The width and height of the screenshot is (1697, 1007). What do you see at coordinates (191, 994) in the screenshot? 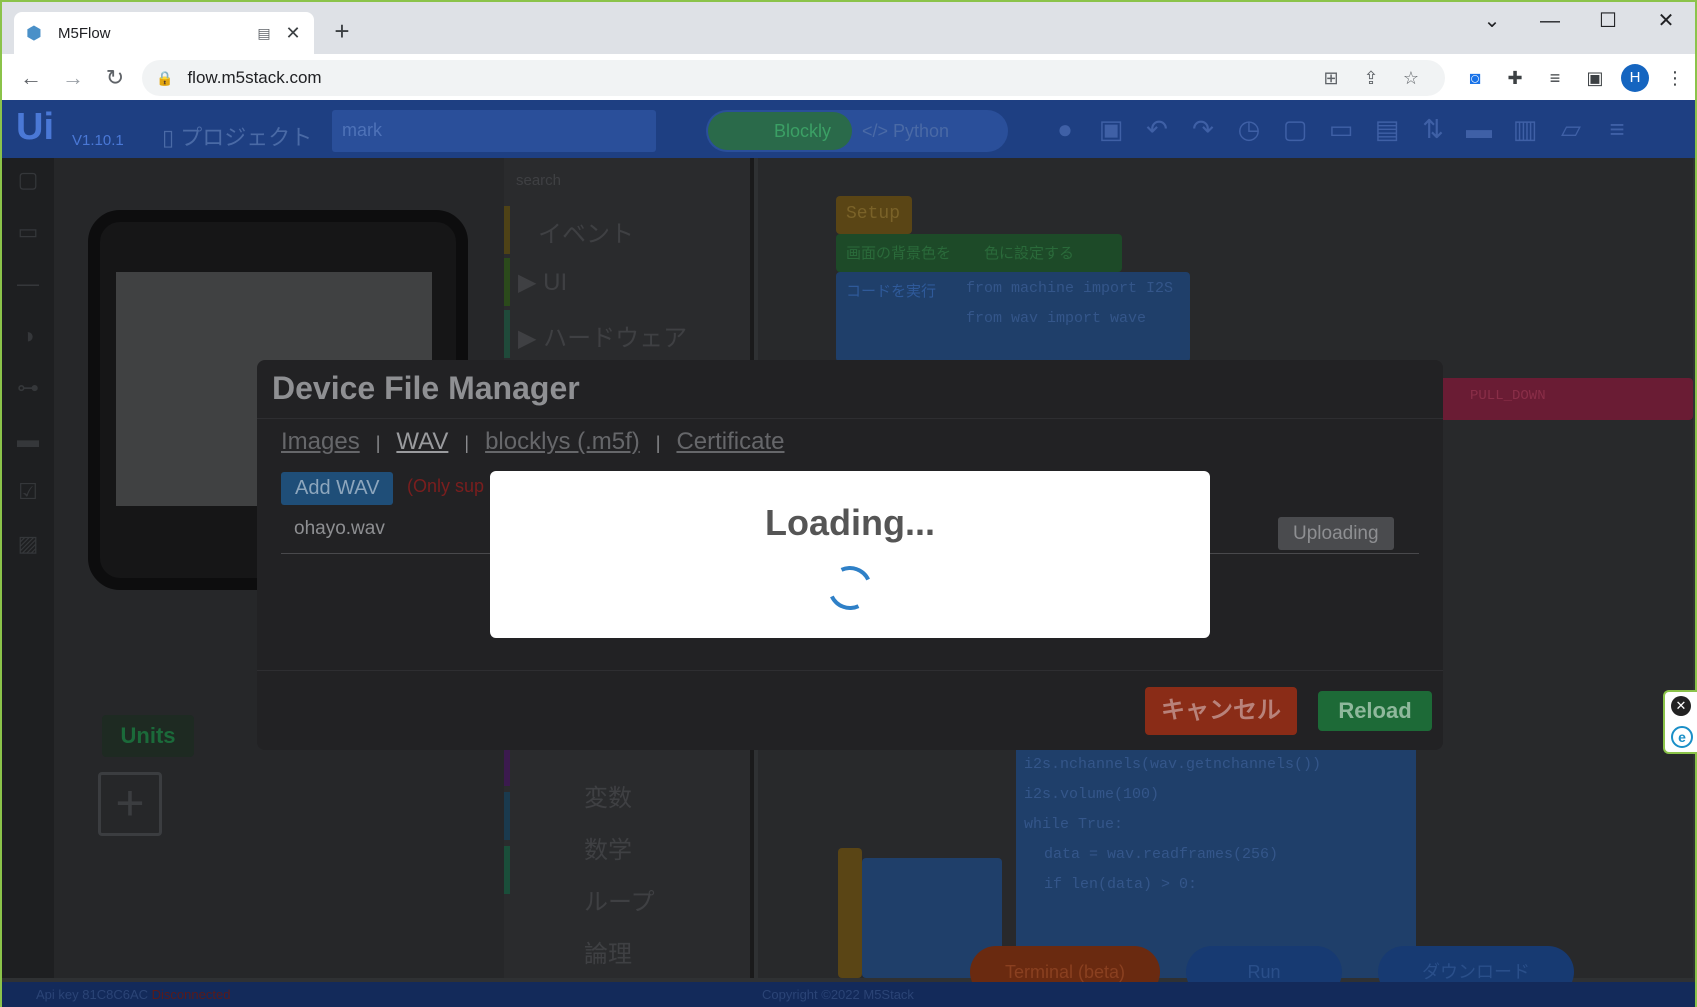
I see `connection-status: Disconnected` at bounding box center [191, 994].